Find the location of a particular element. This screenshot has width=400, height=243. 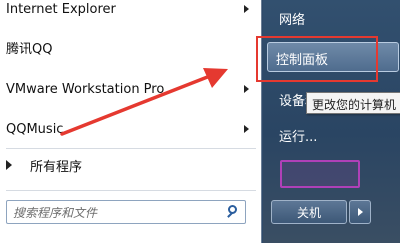

program-vmware: VMware Workstation Pro is located at coordinates (86, 89).